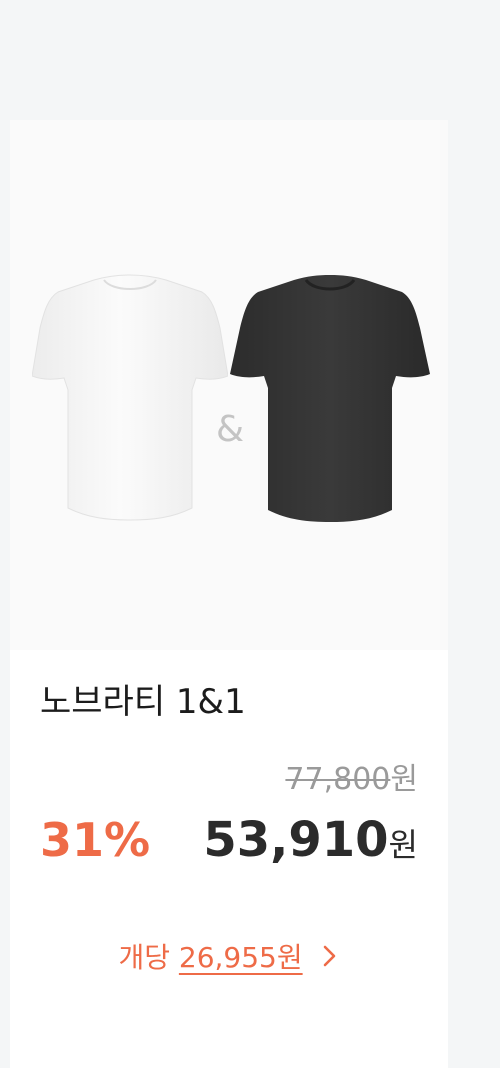 Image resolution: width=500 pixels, height=1068 pixels. What do you see at coordinates (329, 956) in the screenshot?
I see `chevron-right-icon` at bounding box center [329, 956].